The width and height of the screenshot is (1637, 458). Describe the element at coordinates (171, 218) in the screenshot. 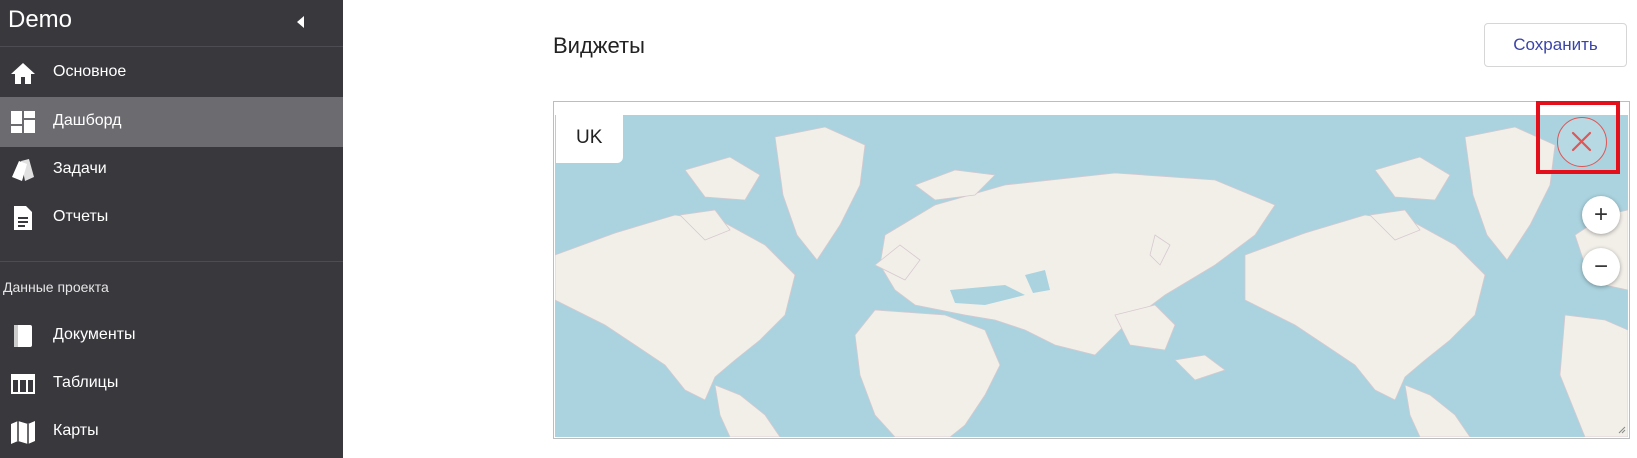

I see `sidebar-item-reports: Отчеты` at that location.